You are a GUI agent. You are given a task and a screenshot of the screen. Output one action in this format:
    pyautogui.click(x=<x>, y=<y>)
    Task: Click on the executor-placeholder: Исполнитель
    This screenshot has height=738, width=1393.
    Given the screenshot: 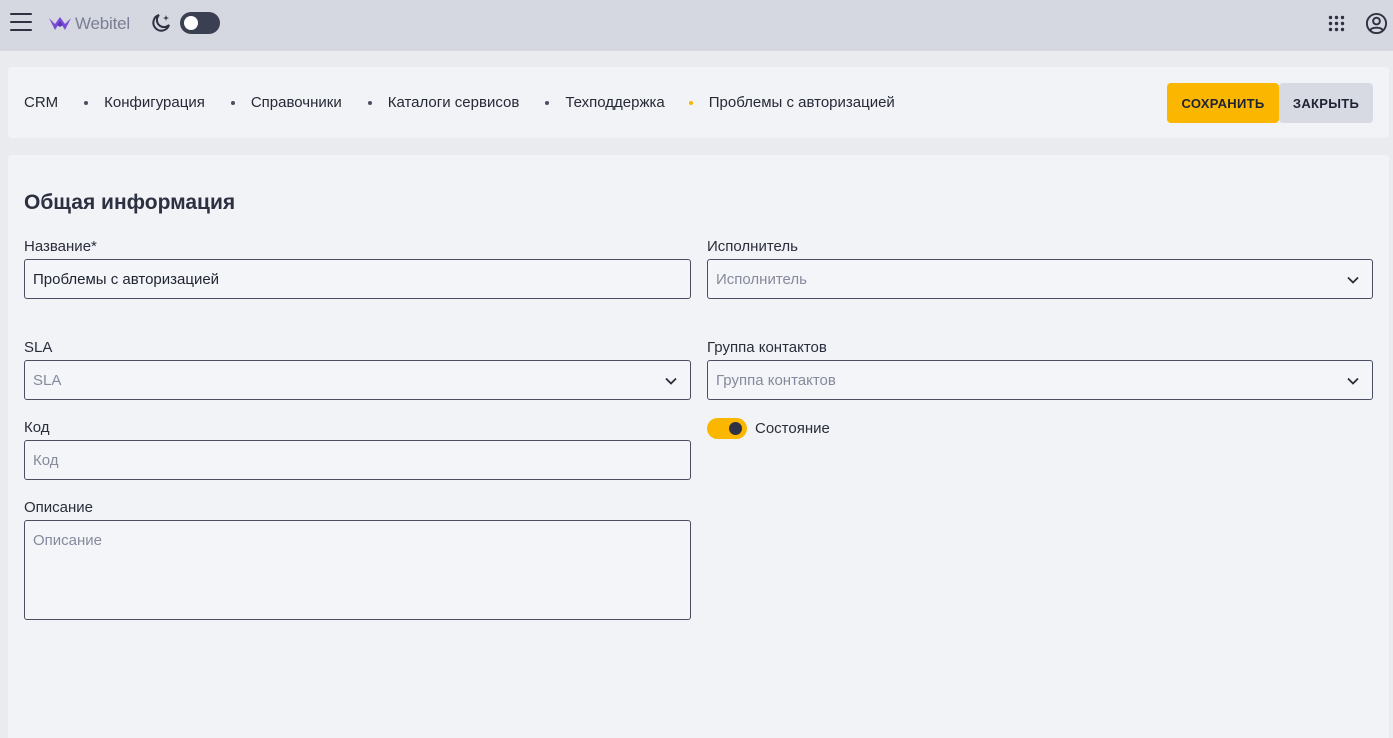 What is the action you would take?
    pyautogui.click(x=761, y=279)
    